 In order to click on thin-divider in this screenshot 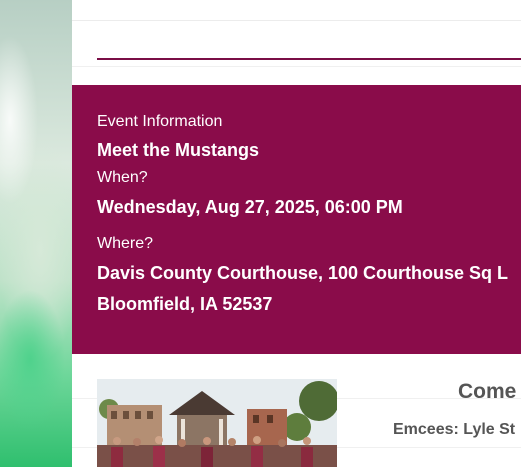, I will do `click(296, 66)`.